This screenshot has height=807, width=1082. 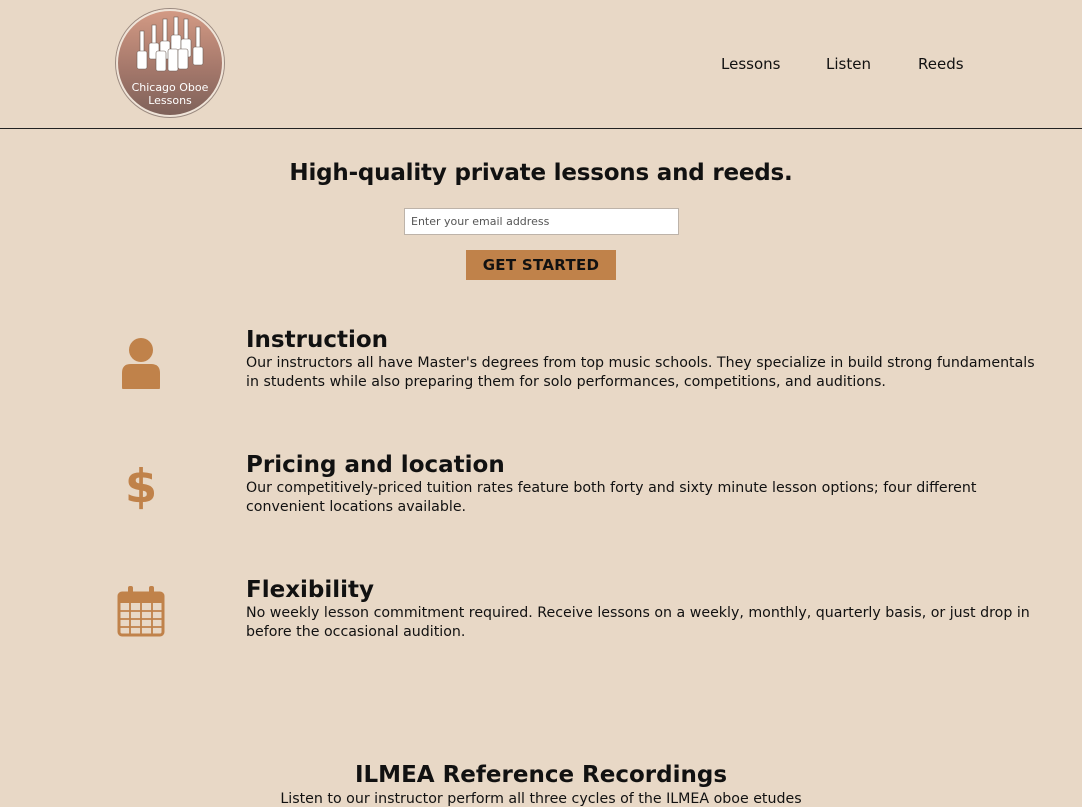 I want to click on feature-title: Instruction, so click(x=317, y=340).